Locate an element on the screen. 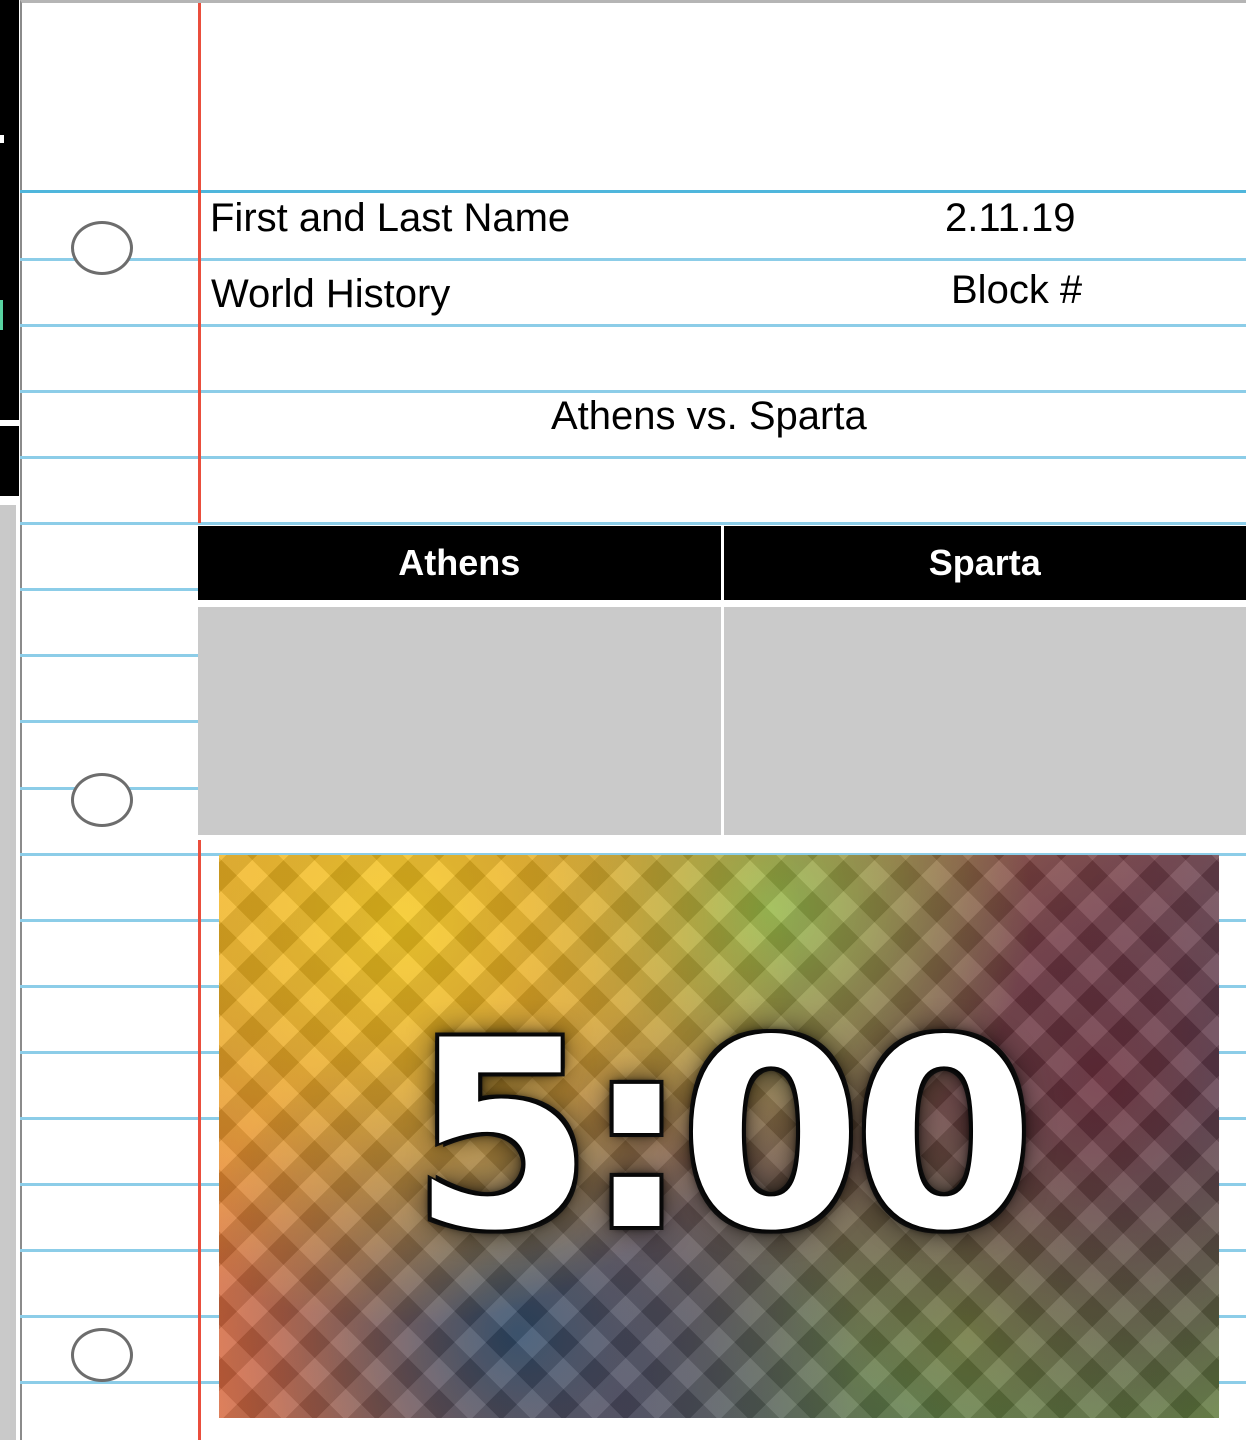 This screenshot has height=1440, width=1246. left-strip-gray-panel is located at coordinates (8, 972).